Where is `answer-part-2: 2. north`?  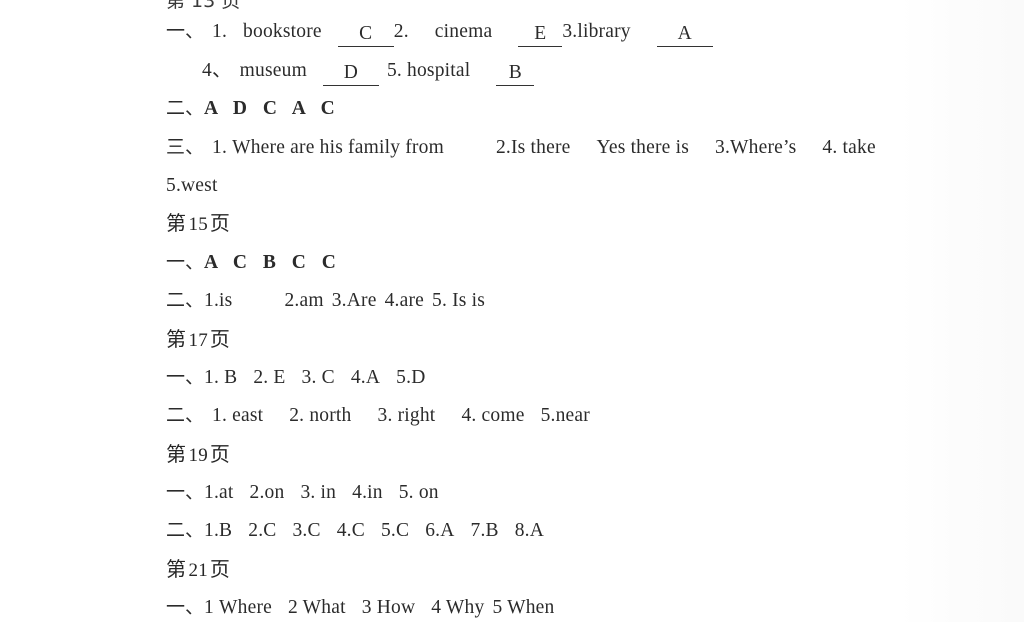
answer-part-2: 2. north is located at coordinates (320, 416).